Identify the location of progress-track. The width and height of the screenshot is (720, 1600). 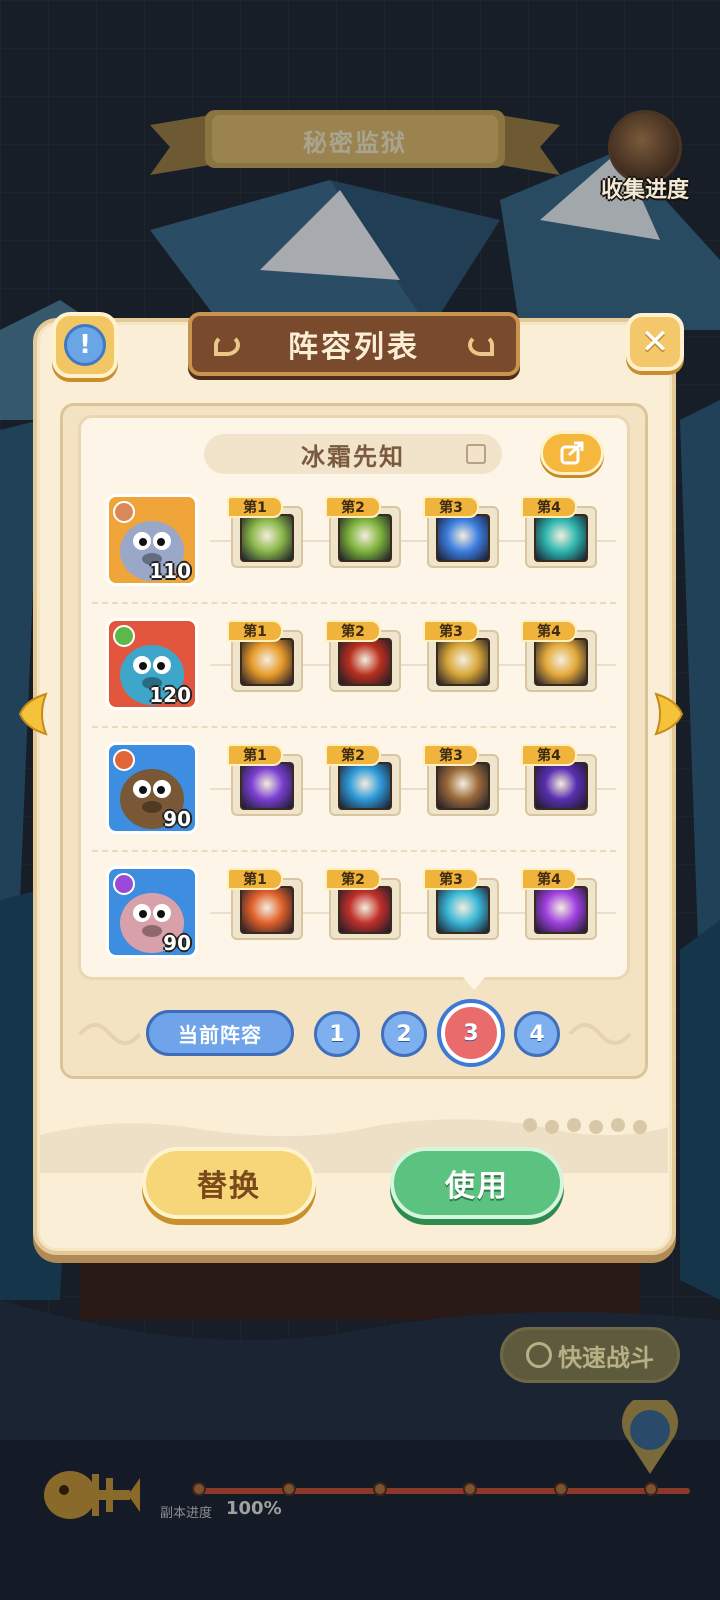
(442, 1491).